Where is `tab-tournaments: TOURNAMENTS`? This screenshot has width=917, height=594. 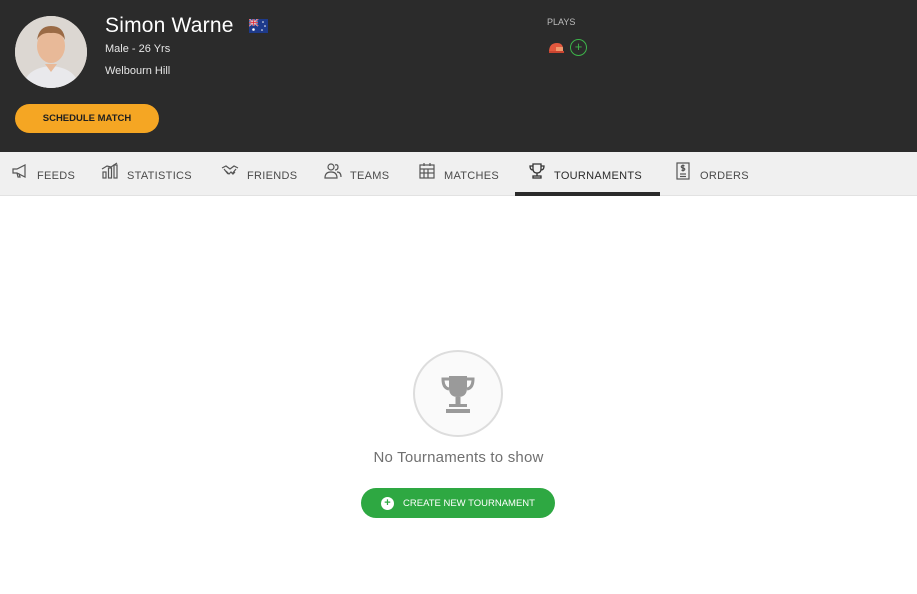
tab-tournaments: TOURNAMENTS is located at coordinates (585, 174).